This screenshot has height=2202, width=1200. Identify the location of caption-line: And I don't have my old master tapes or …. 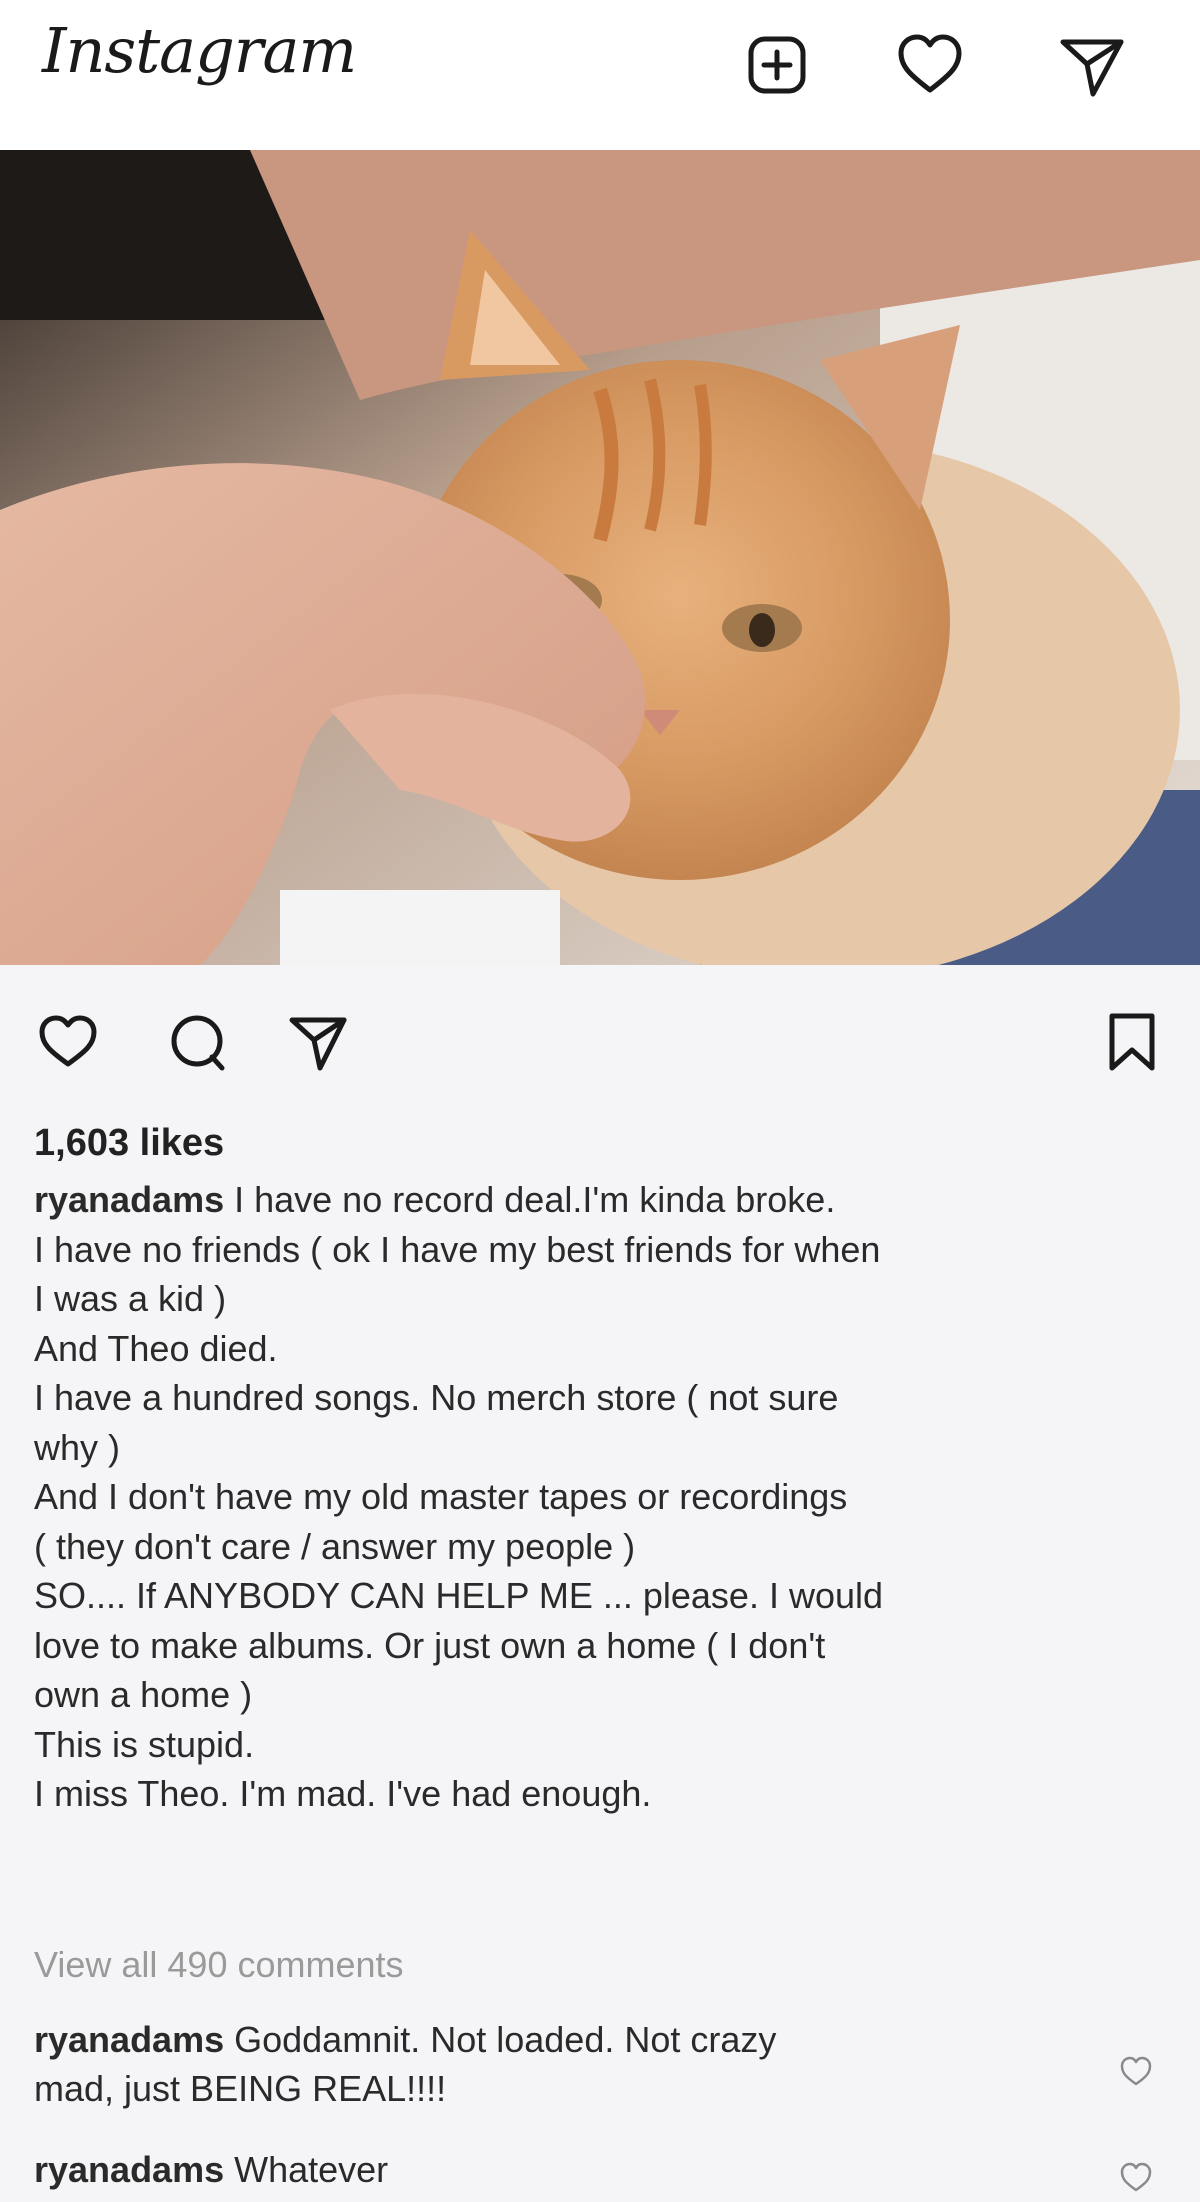
(441, 1496).